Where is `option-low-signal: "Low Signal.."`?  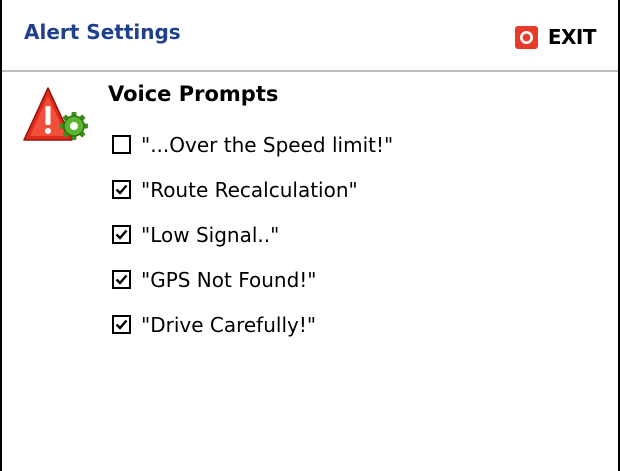 option-low-signal: "Low Signal.." is located at coordinates (252, 234).